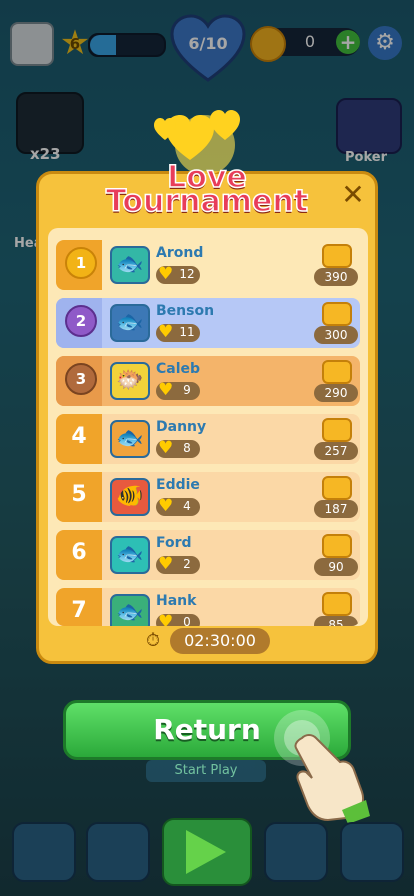 The width and height of the screenshot is (414, 896). What do you see at coordinates (336, 451) in the screenshot?
I see `player-score: 257` at bounding box center [336, 451].